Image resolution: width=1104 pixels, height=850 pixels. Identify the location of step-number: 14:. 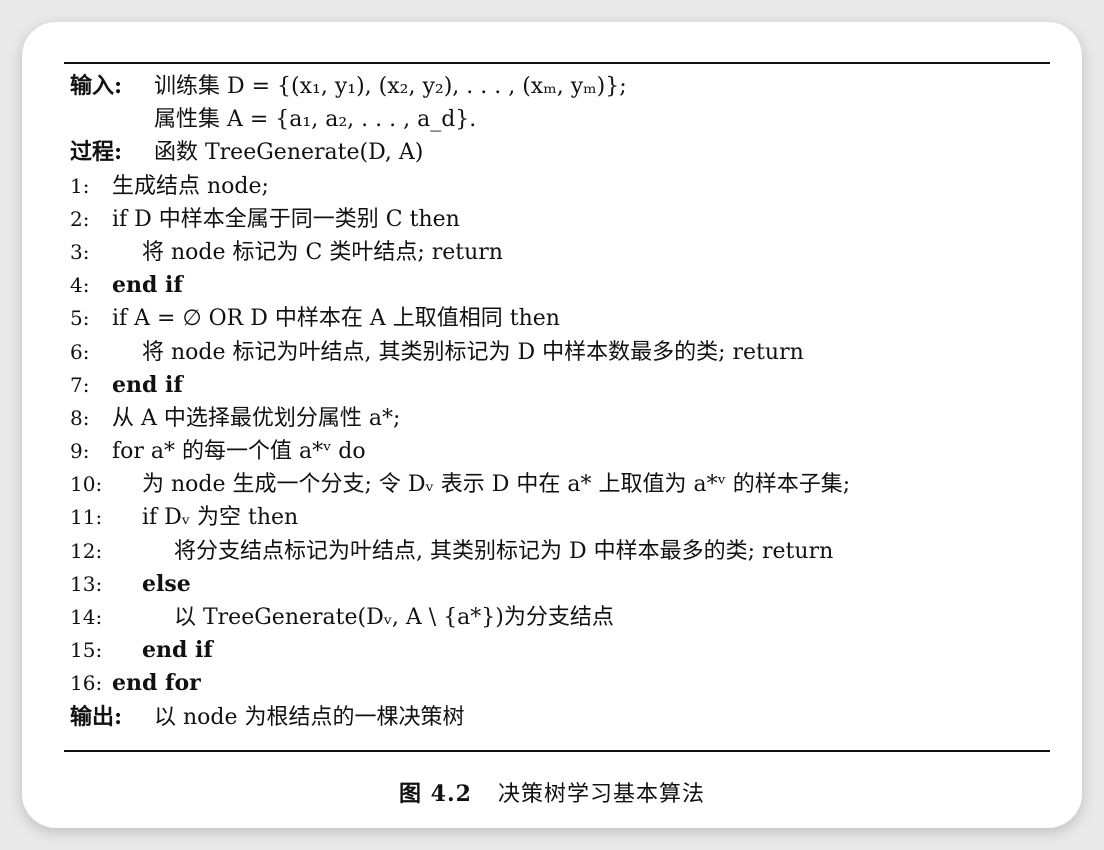
(86, 617).